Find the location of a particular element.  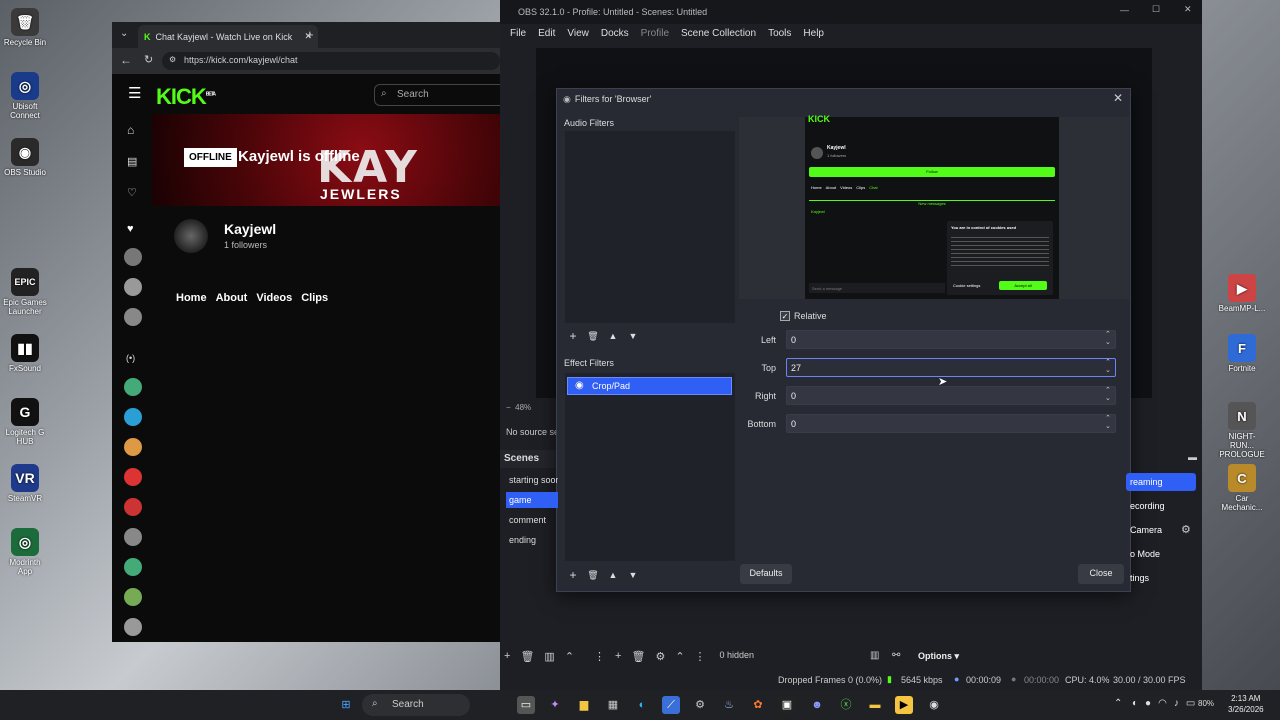

bottom-spin-arrows: ⌃ ⌄ is located at coordinates (1108, 423).